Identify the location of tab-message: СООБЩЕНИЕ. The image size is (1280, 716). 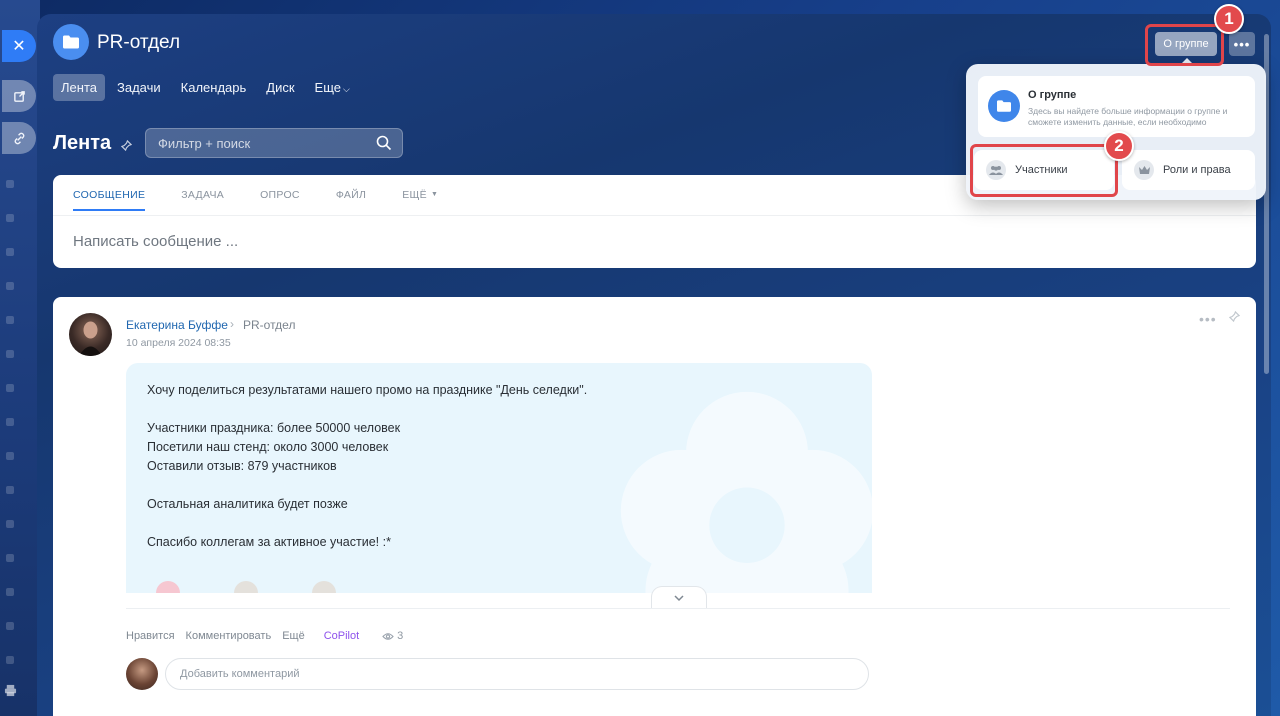
(109, 200).